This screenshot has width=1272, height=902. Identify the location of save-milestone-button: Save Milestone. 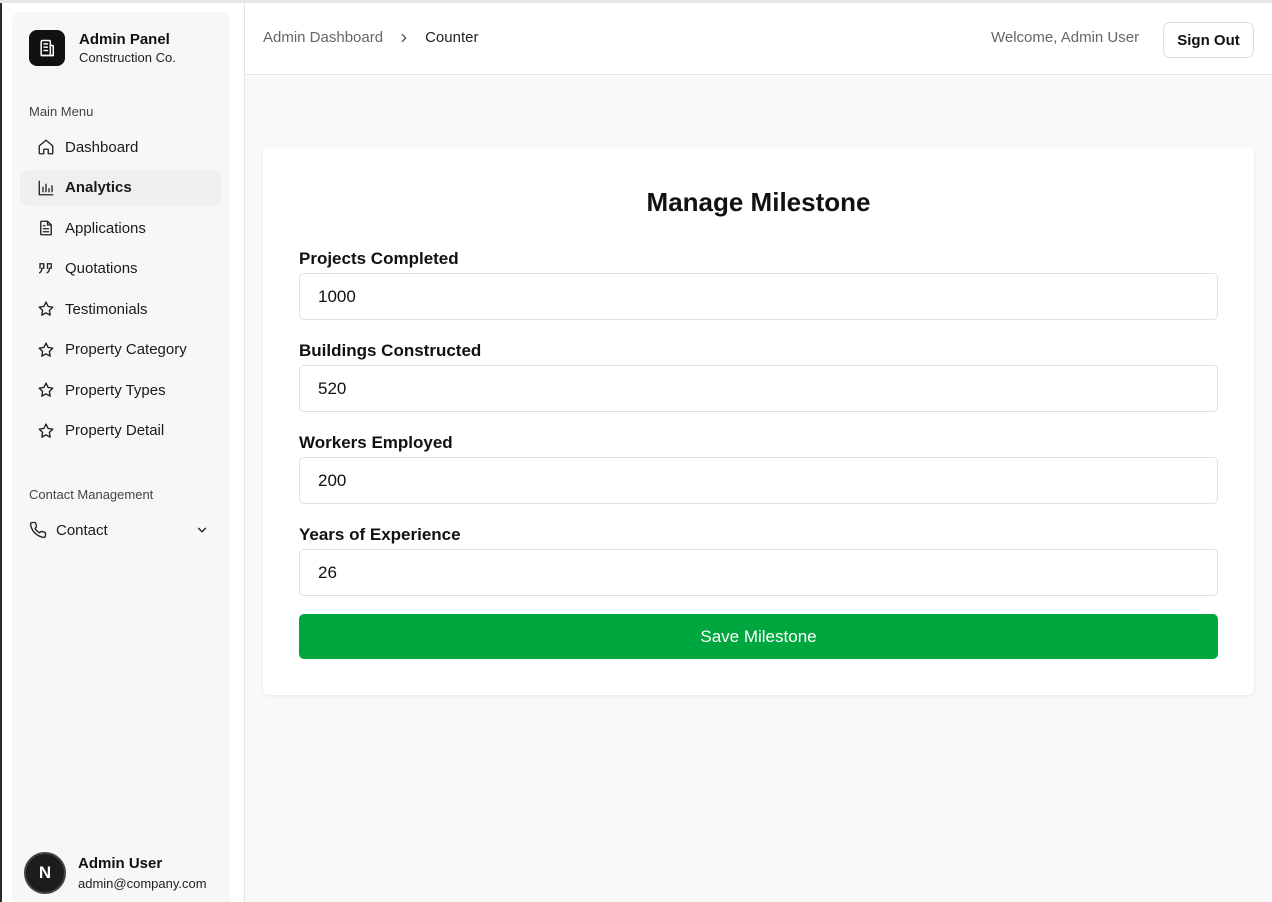
(758, 636).